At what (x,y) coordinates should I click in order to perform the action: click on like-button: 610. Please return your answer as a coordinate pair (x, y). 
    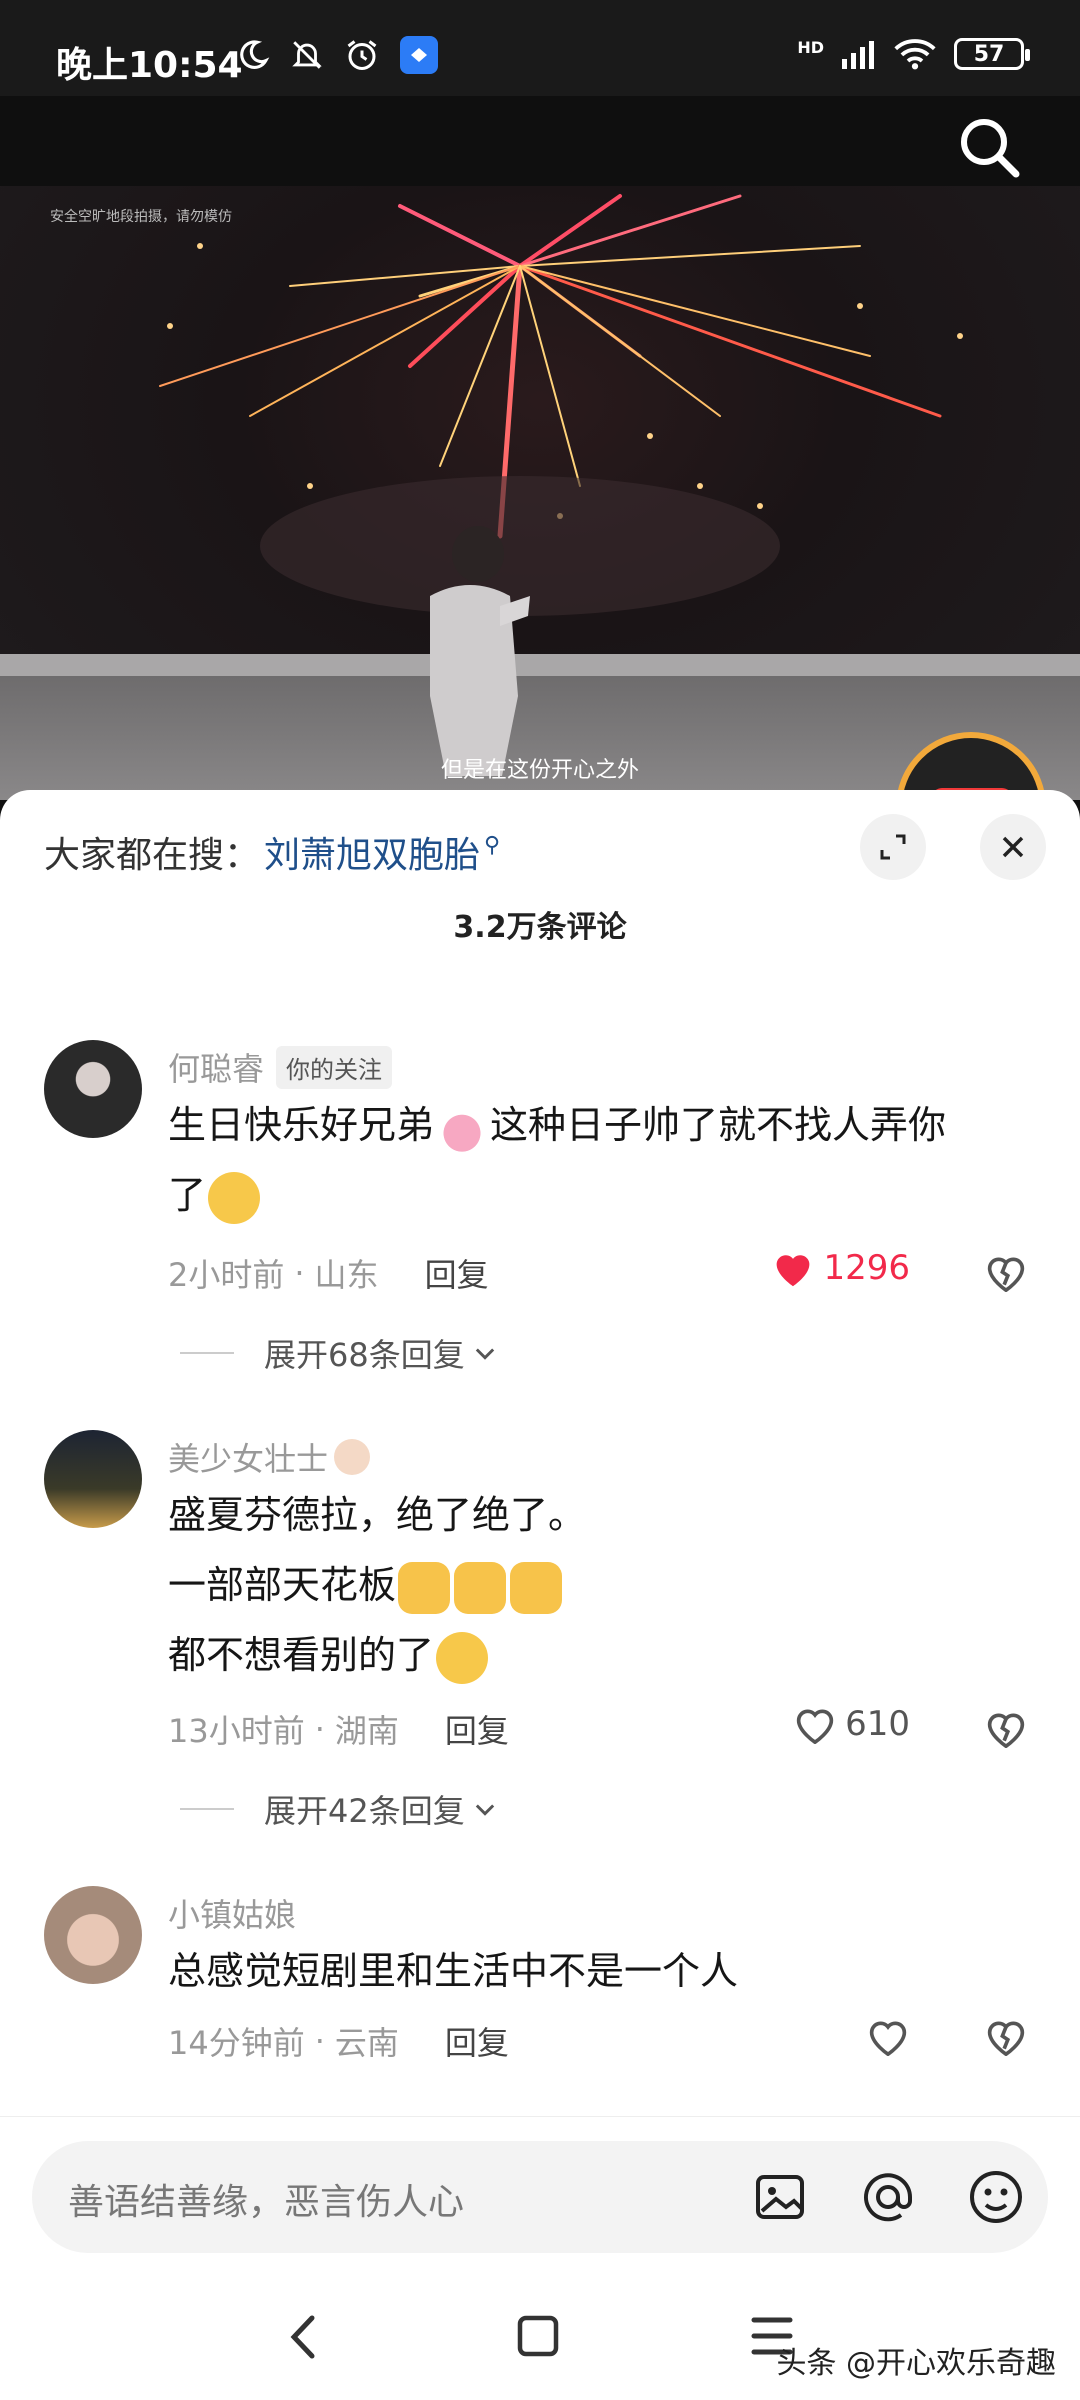
    Looking at the image, I should click on (851, 1724).